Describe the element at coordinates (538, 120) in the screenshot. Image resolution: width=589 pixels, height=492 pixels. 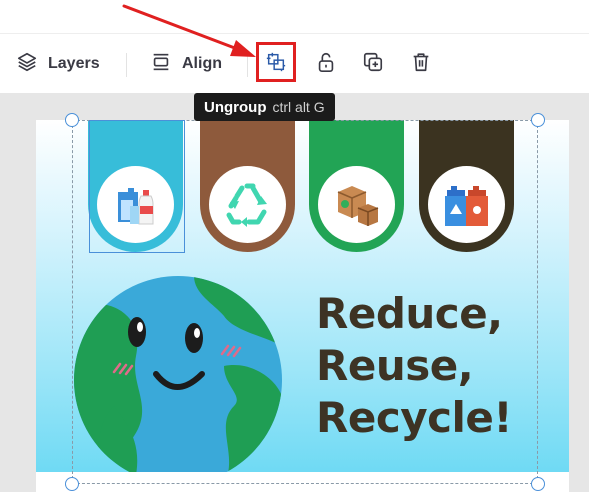
I see `resize-handle-top-right` at that location.